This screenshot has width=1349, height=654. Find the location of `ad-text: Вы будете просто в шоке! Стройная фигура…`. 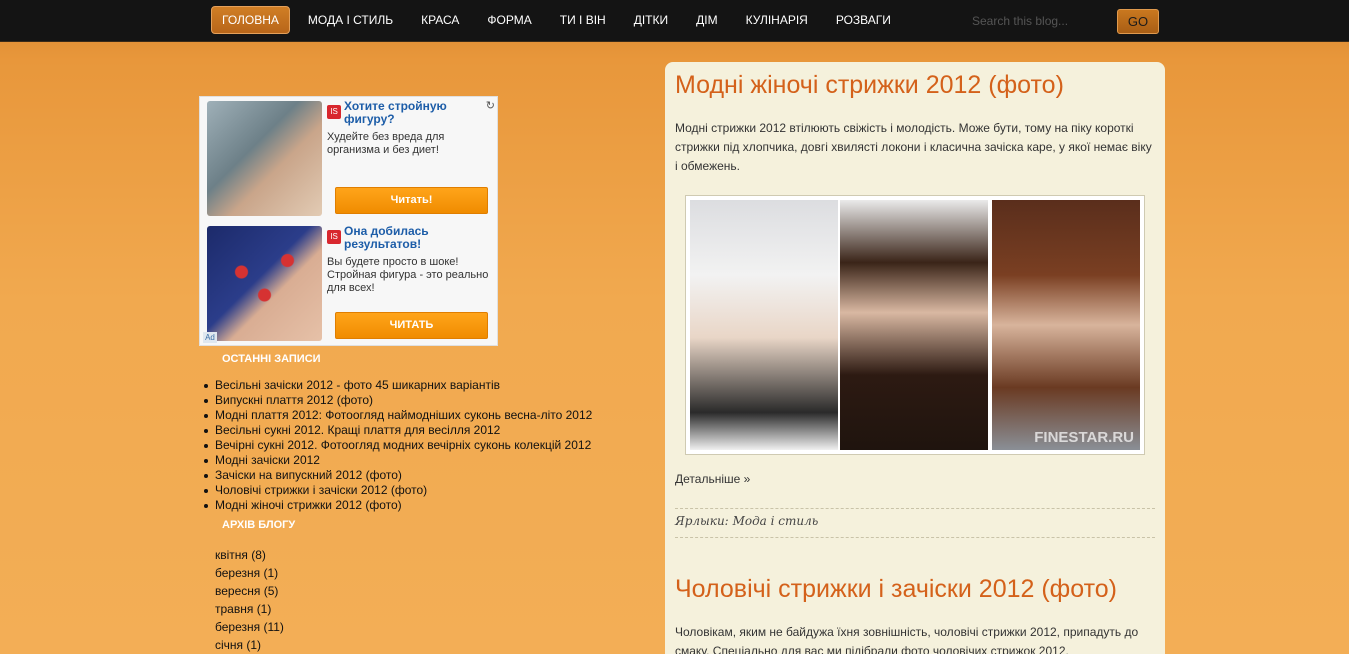

ad-text: Вы будете просто в шоке! Стройная фигура… is located at coordinates (408, 275).